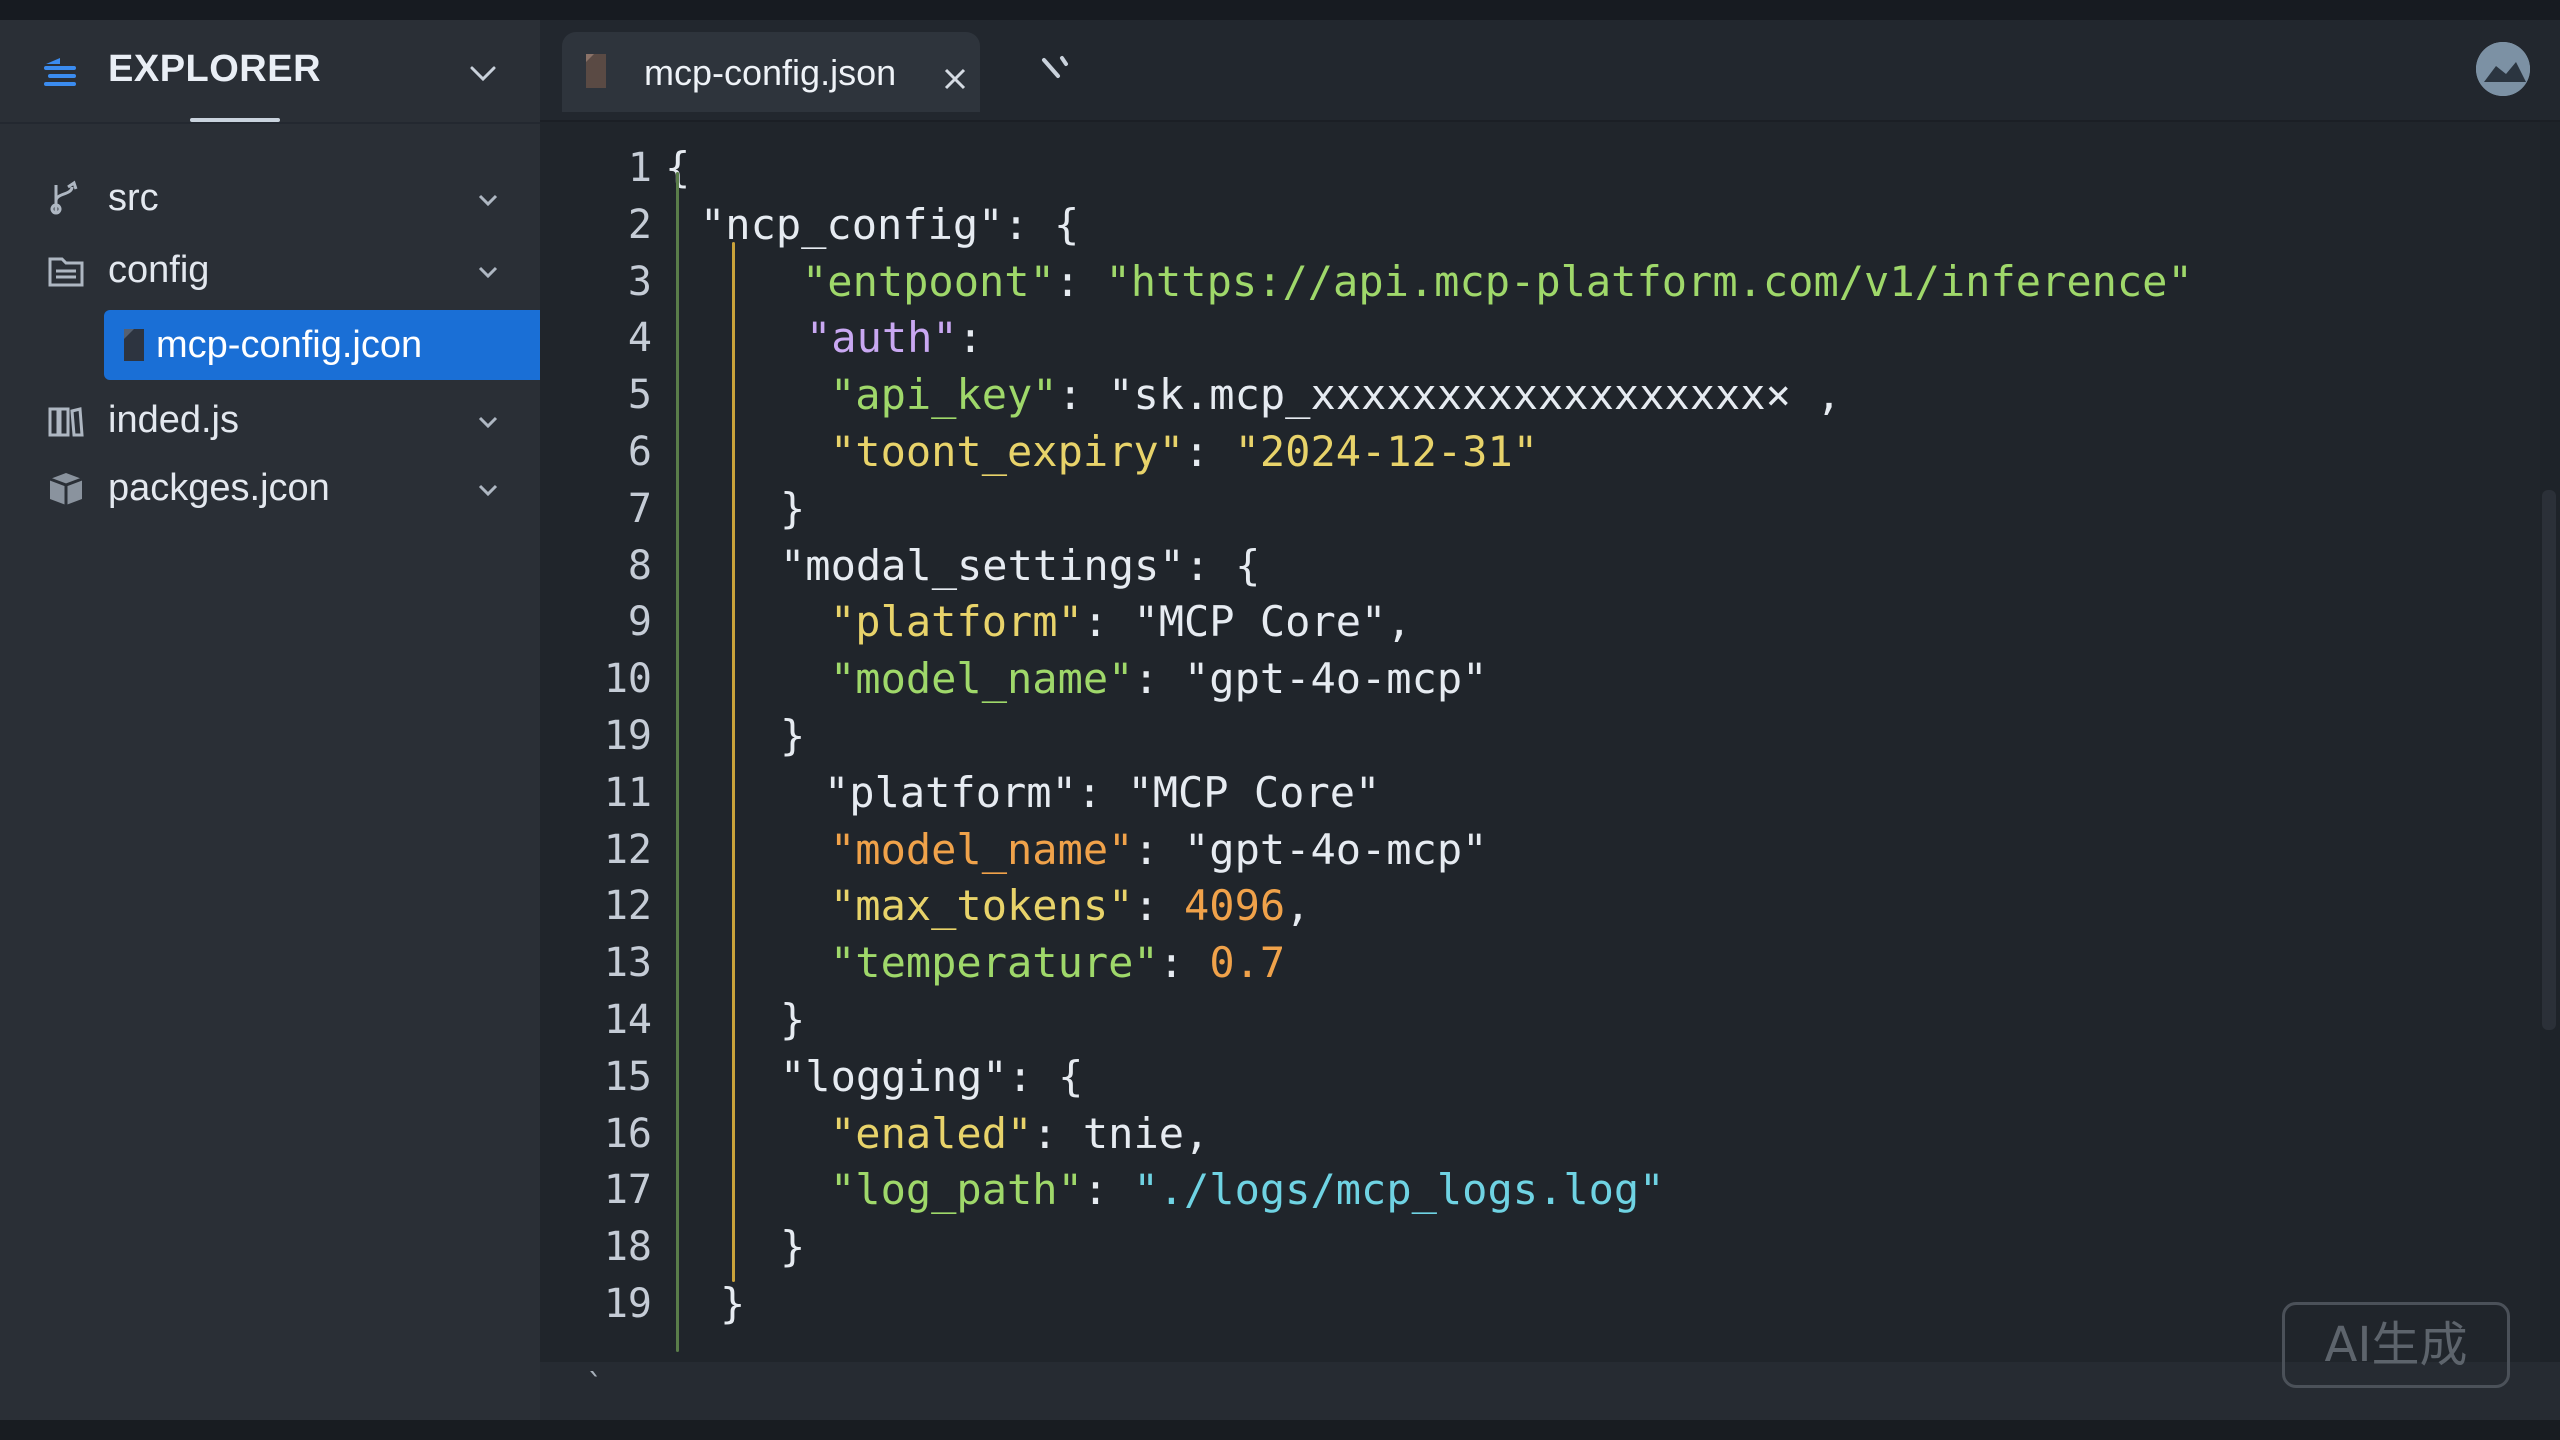  I want to click on code-token: "entpoont", so click(928, 281).